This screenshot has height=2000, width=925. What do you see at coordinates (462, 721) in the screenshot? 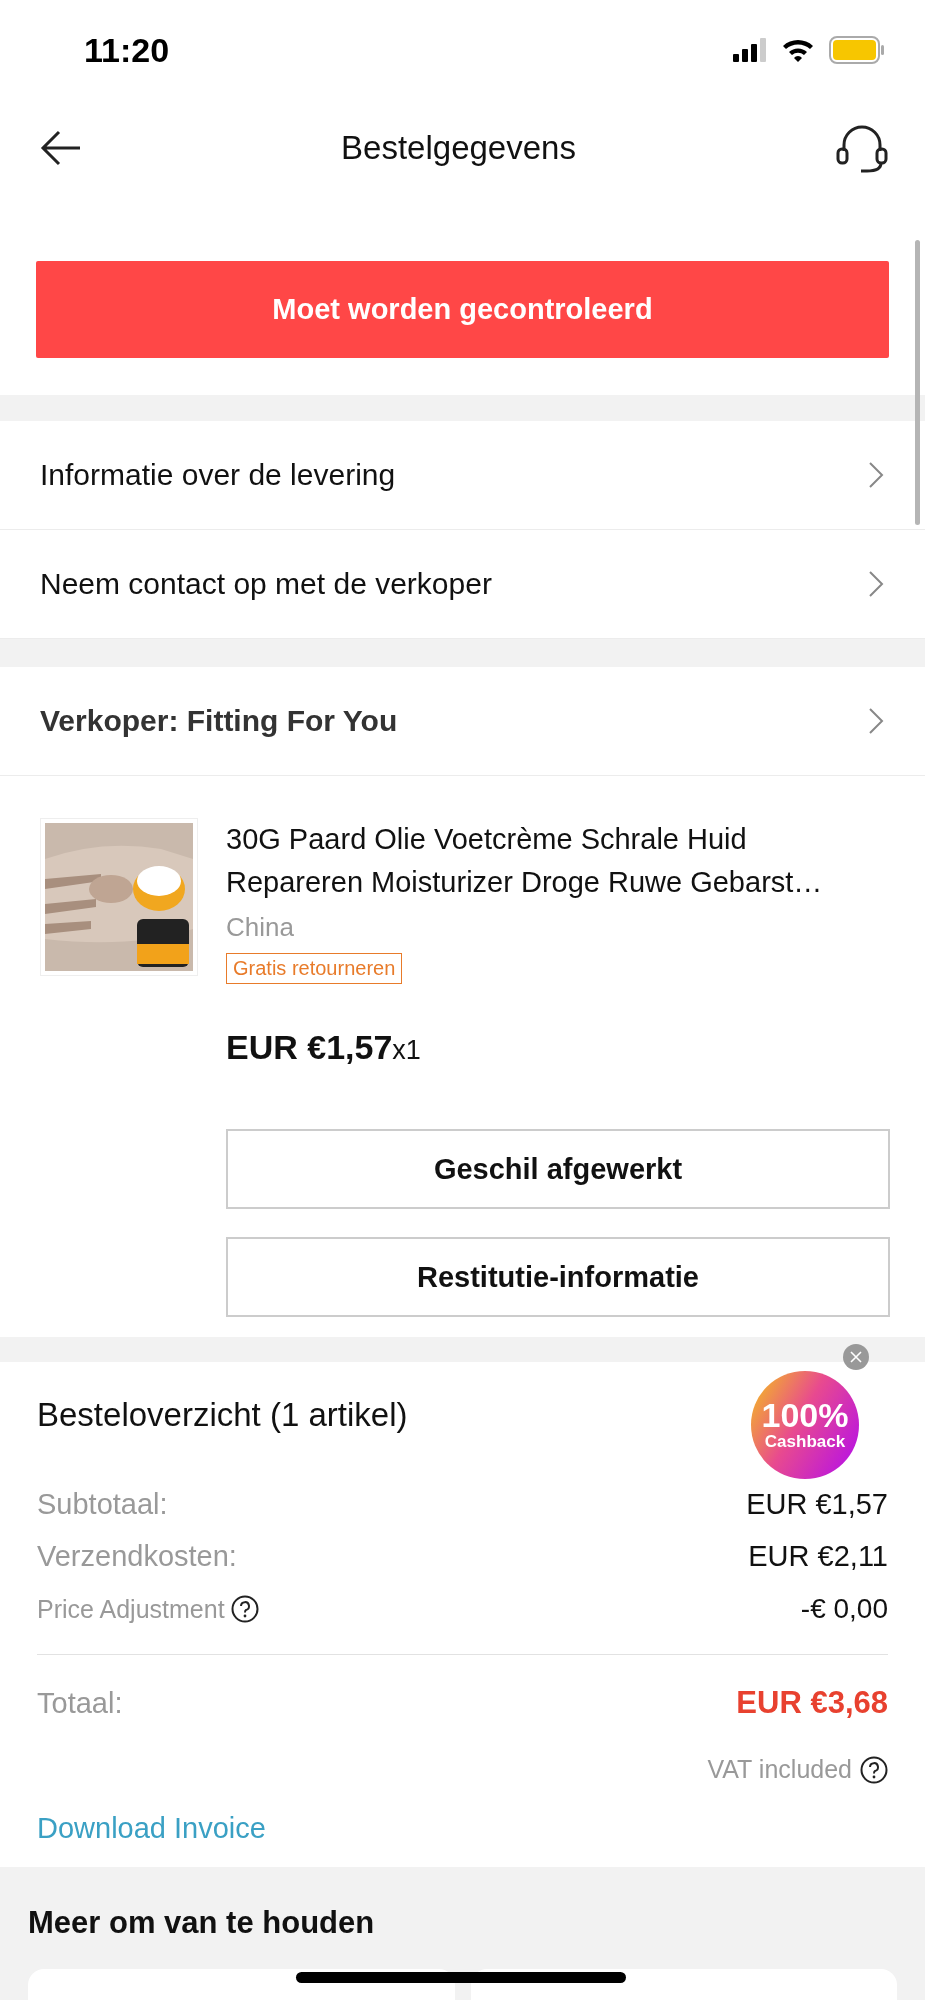
I see `seller-row: Verkoper: Fitting For You` at bounding box center [462, 721].